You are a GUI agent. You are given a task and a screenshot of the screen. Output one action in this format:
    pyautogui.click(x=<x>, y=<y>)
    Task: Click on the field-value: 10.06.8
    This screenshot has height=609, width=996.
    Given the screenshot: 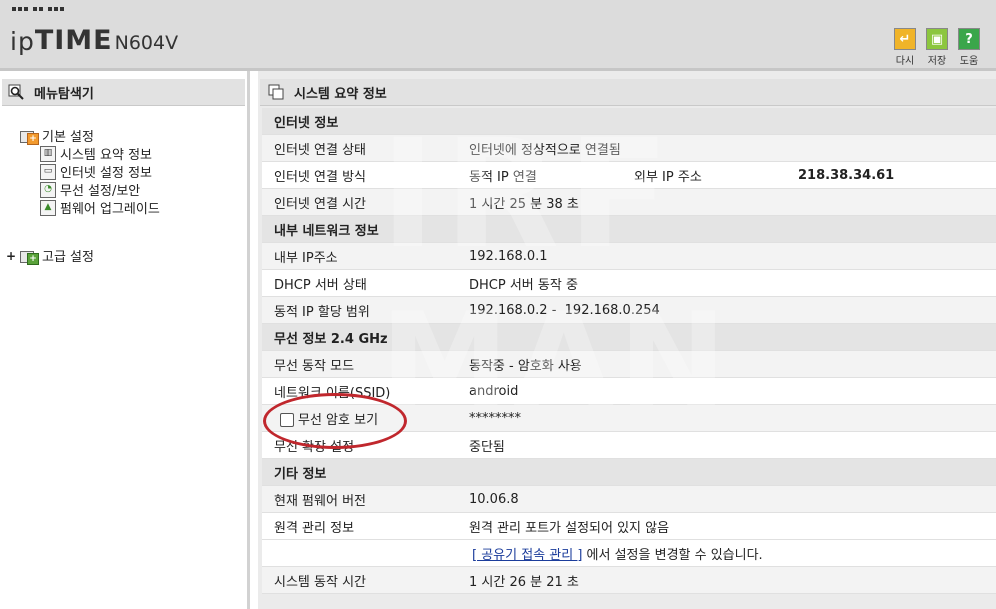 What is the action you would take?
    pyautogui.click(x=494, y=499)
    